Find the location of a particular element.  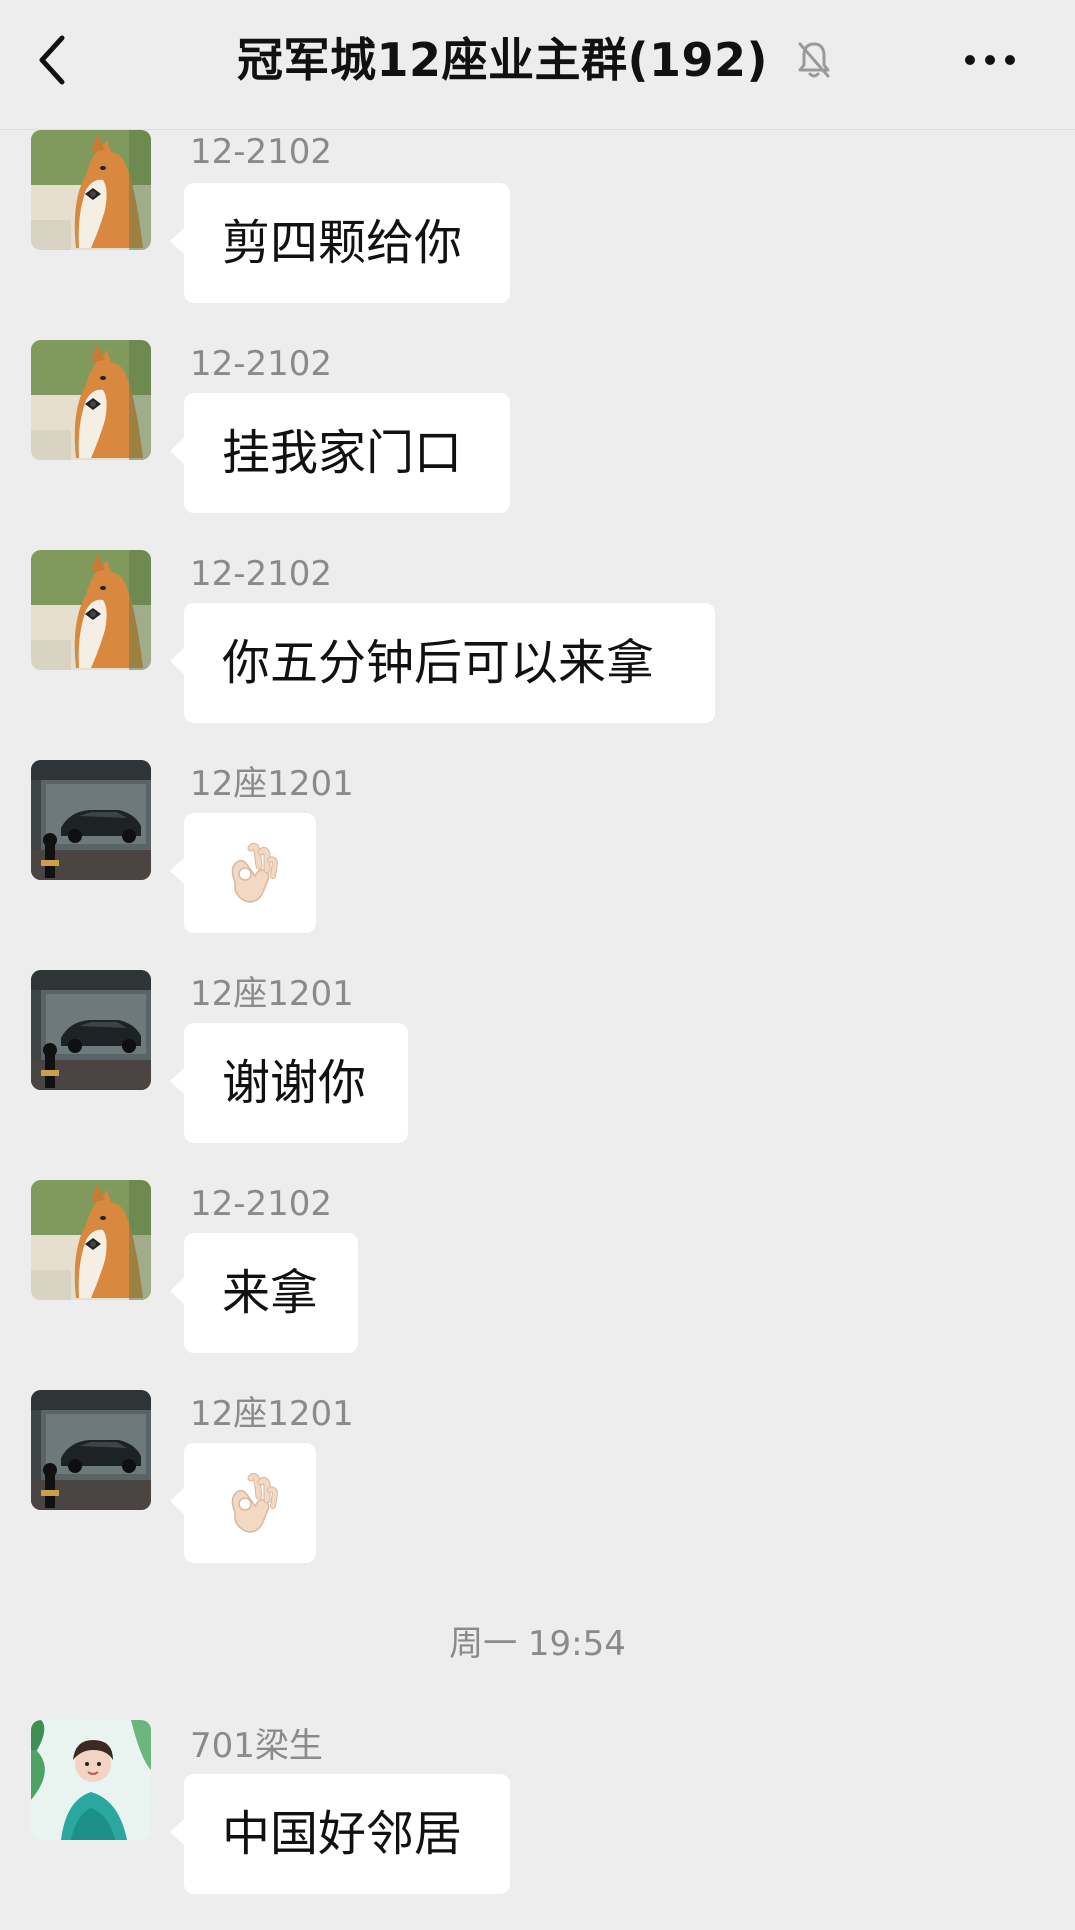

message-bubble: 中国好邻居 is located at coordinates (340, 1834).